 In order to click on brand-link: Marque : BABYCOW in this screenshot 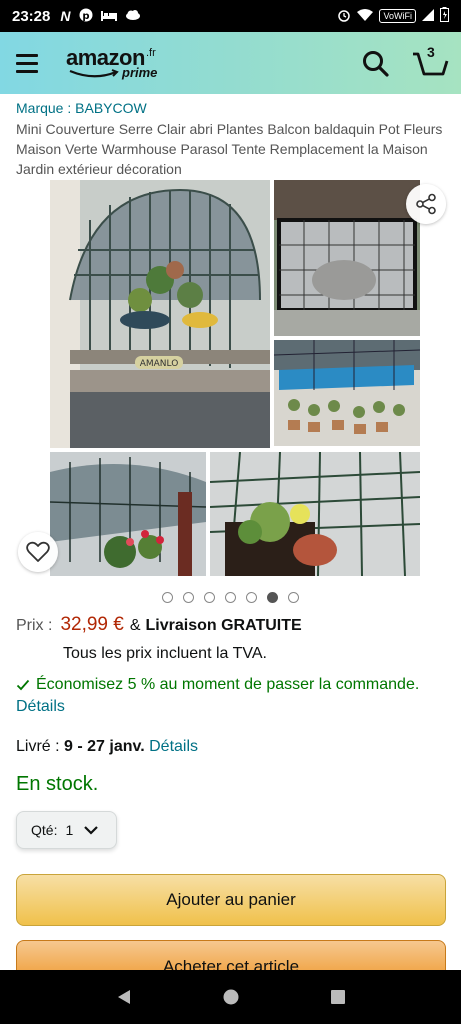, I will do `click(81, 108)`.